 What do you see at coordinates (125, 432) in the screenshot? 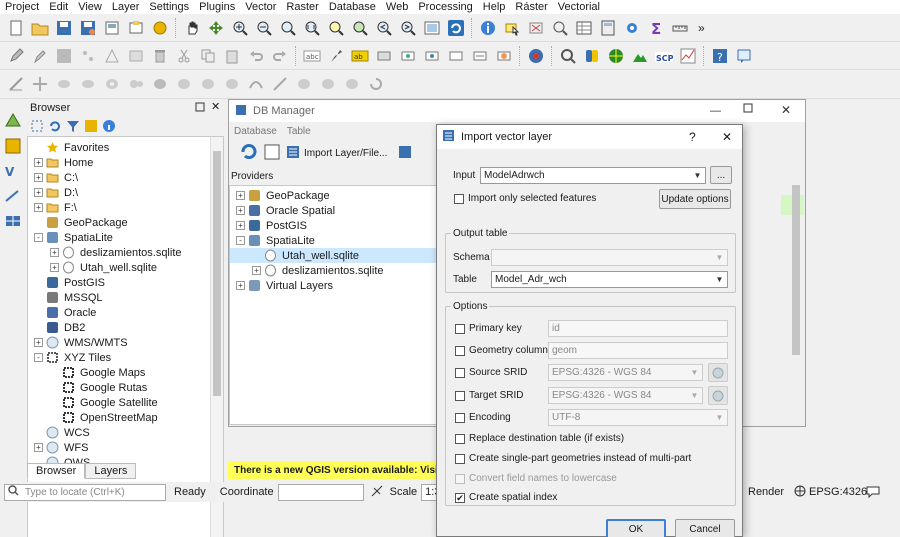
I see `browser-item-row: WCS` at bounding box center [125, 432].